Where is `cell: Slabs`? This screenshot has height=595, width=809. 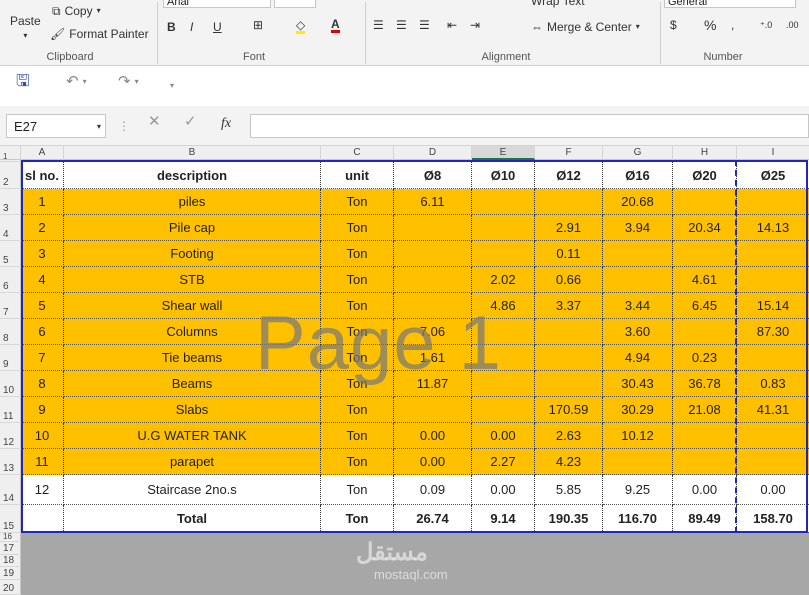 cell: Slabs is located at coordinates (192, 410).